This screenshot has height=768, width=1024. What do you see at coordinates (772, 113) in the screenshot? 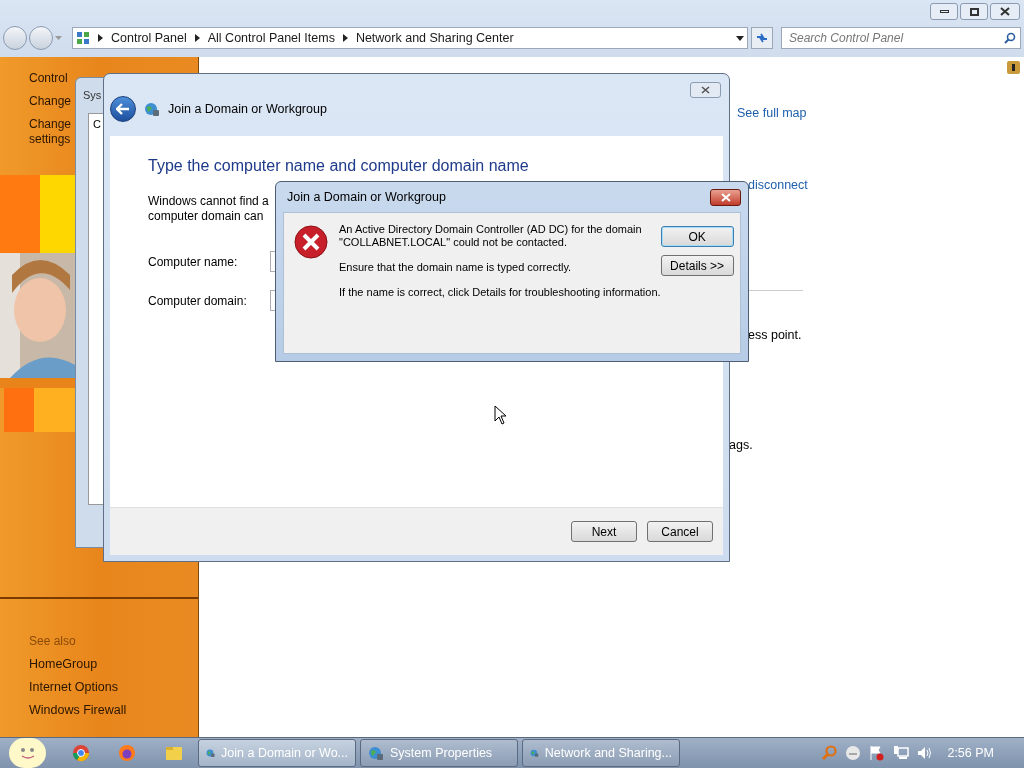
I see `see-full-map-link: See full map` at bounding box center [772, 113].